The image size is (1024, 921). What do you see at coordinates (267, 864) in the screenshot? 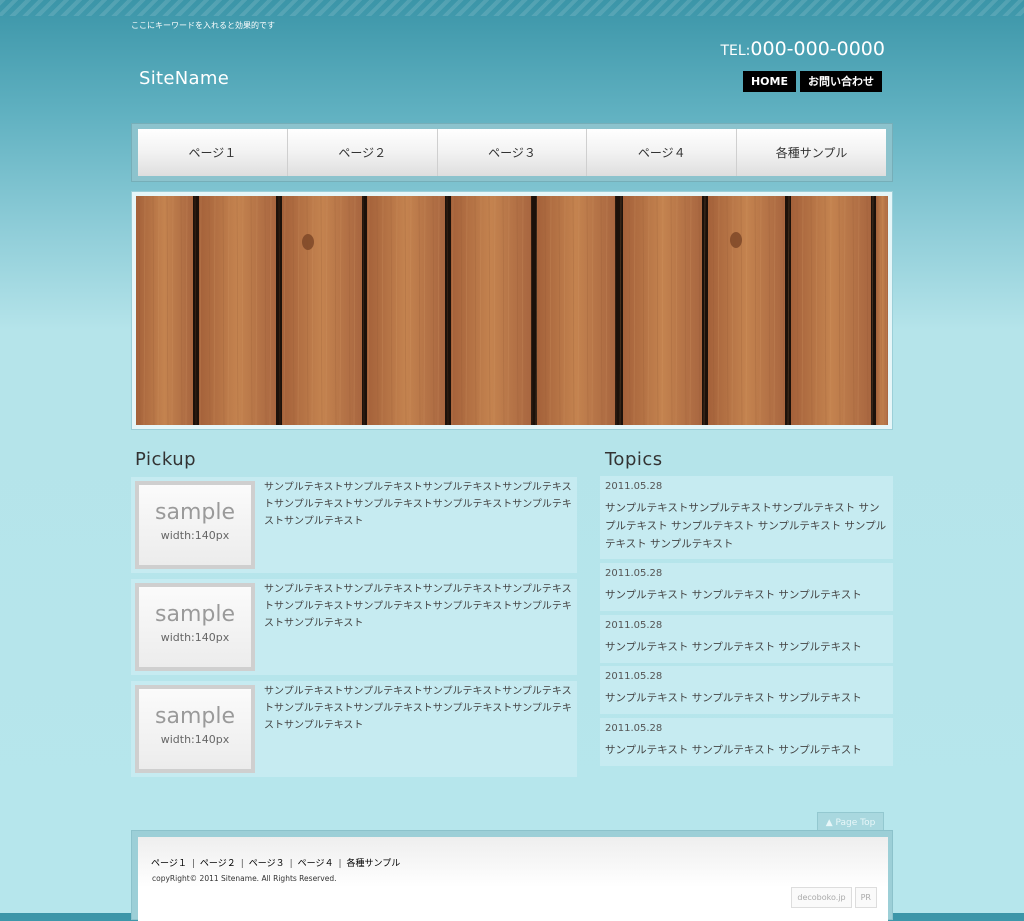
I see `footer-link-page3: ページ３` at bounding box center [267, 864].